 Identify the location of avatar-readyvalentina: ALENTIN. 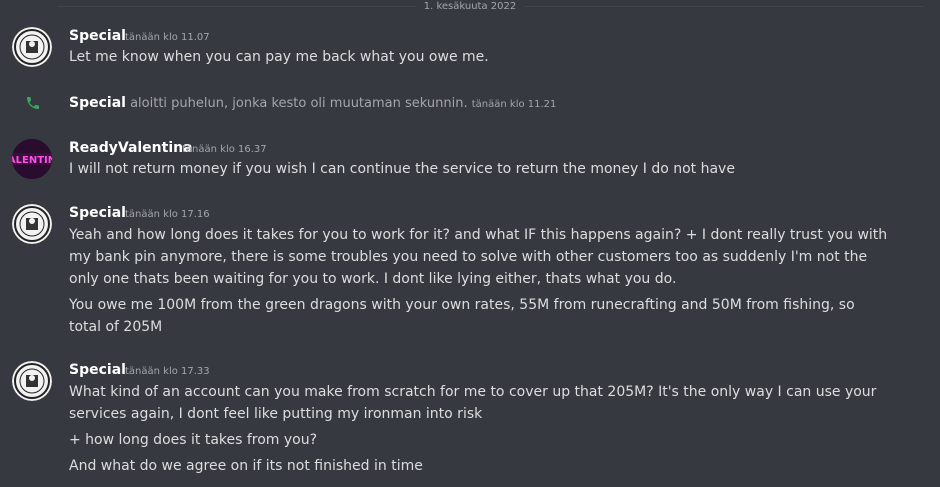
(32, 159).